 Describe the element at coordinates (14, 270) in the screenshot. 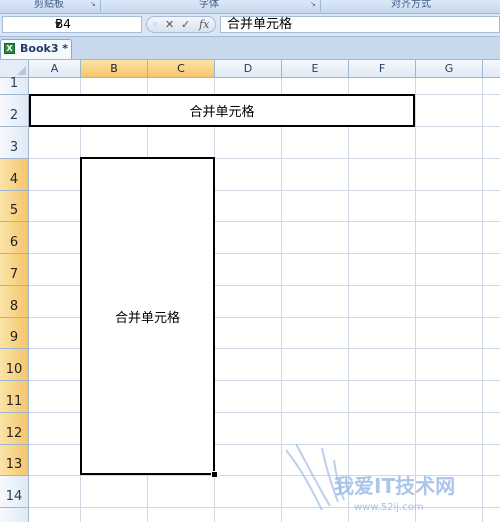

I see `row-header-7: 7` at that location.